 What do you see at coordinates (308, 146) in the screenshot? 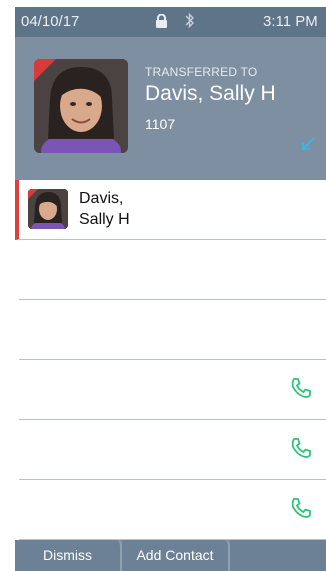
I see `transfer-arrow-icon` at bounding box center [308, 146].